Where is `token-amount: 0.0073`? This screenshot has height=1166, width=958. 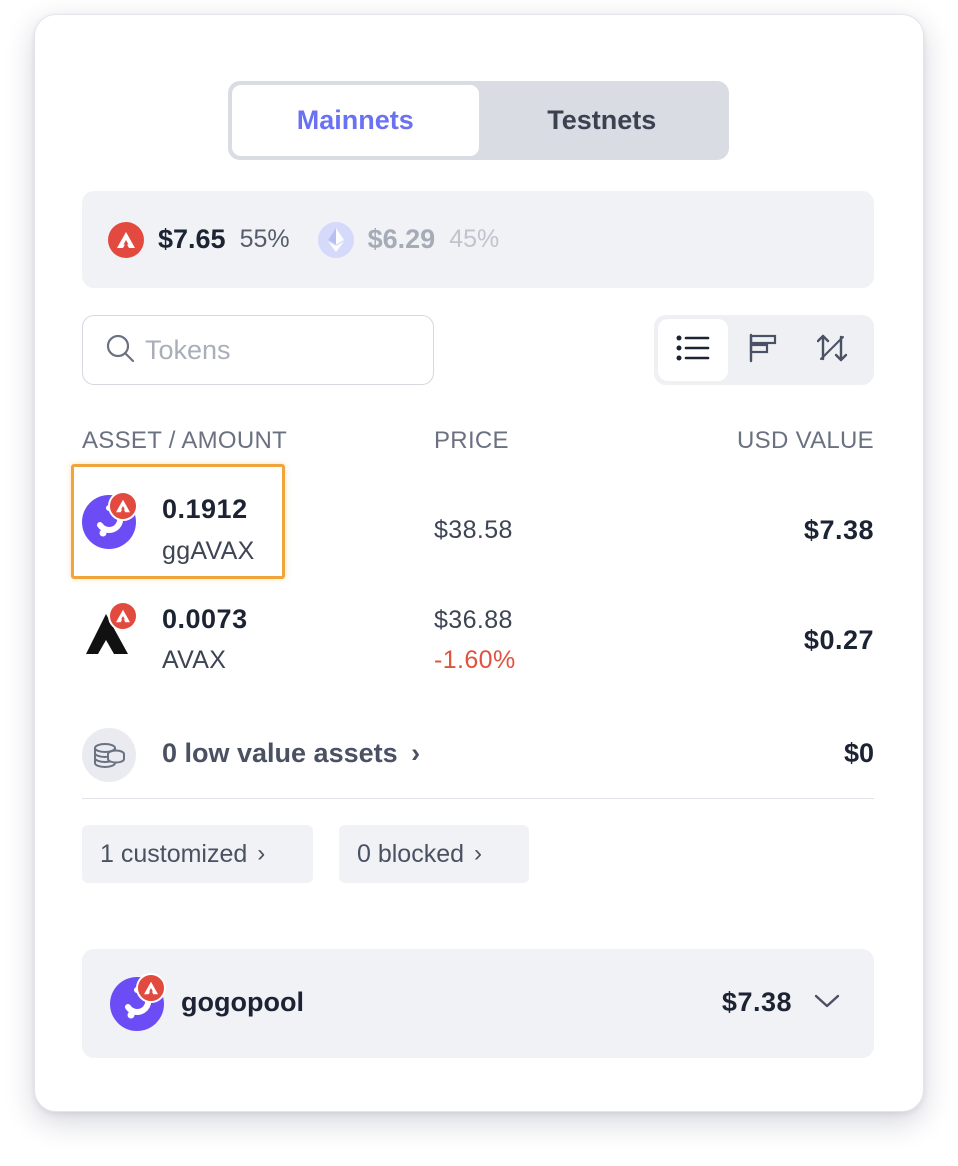 token-amount: 0.0073 is located at coordinates (205, 619).